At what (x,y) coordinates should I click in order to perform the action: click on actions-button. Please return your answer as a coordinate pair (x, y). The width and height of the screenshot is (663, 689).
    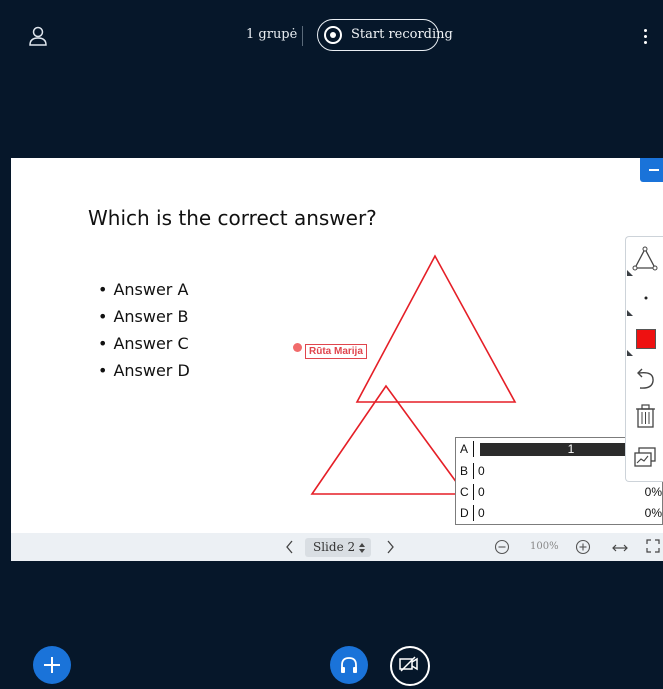
    Looking at the image, I should click on (52, 665).